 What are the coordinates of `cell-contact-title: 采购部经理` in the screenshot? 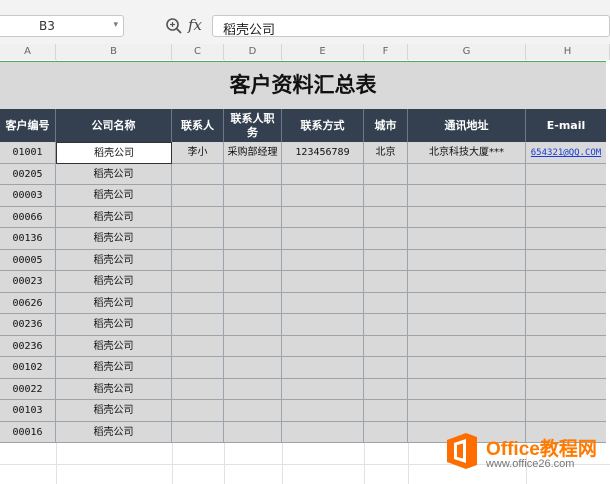 It's located at (253, 153).